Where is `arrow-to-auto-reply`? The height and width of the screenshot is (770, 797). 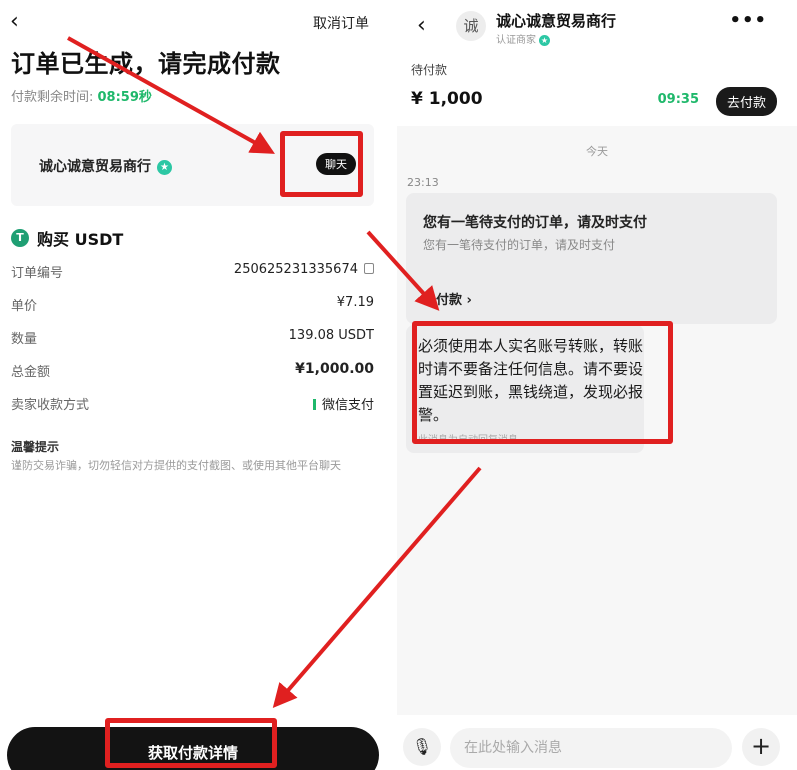
arrow-to-auto-reply is located at coordinates (403, 270).